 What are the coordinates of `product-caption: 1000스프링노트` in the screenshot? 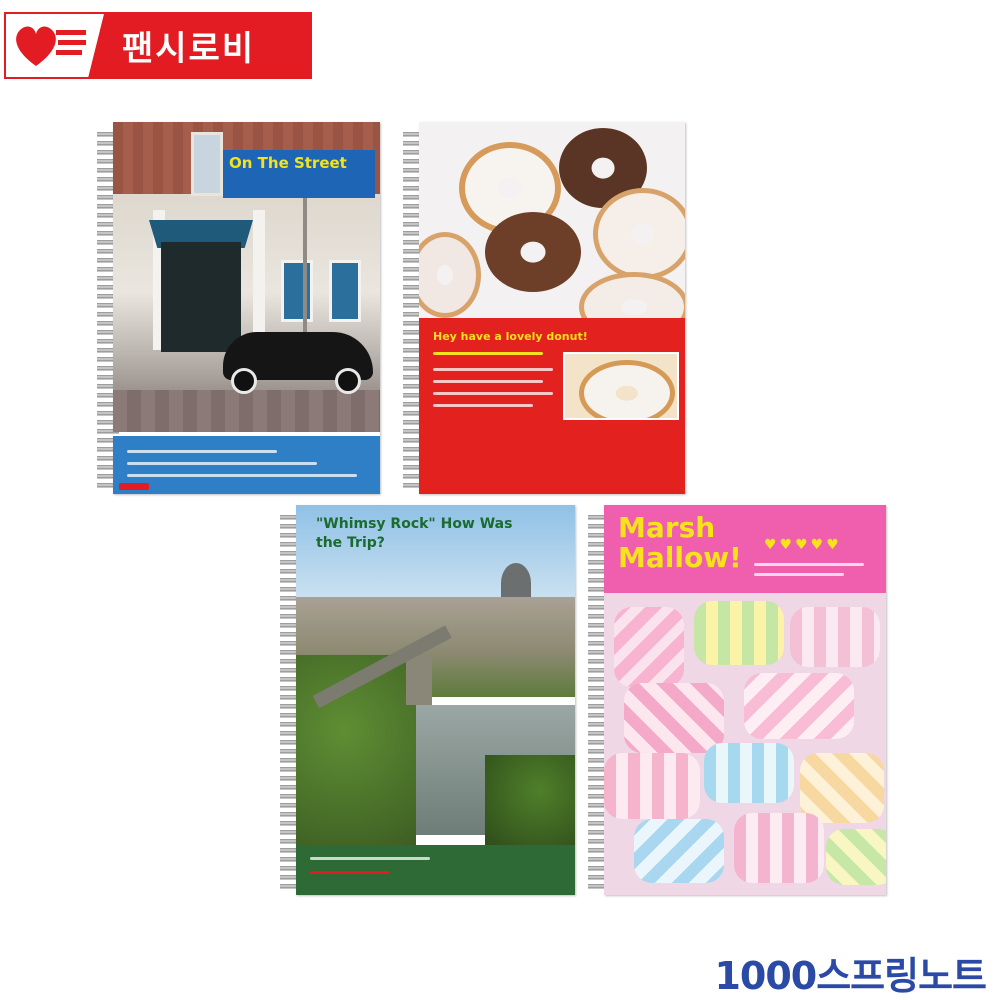 It's located at (850, 976).